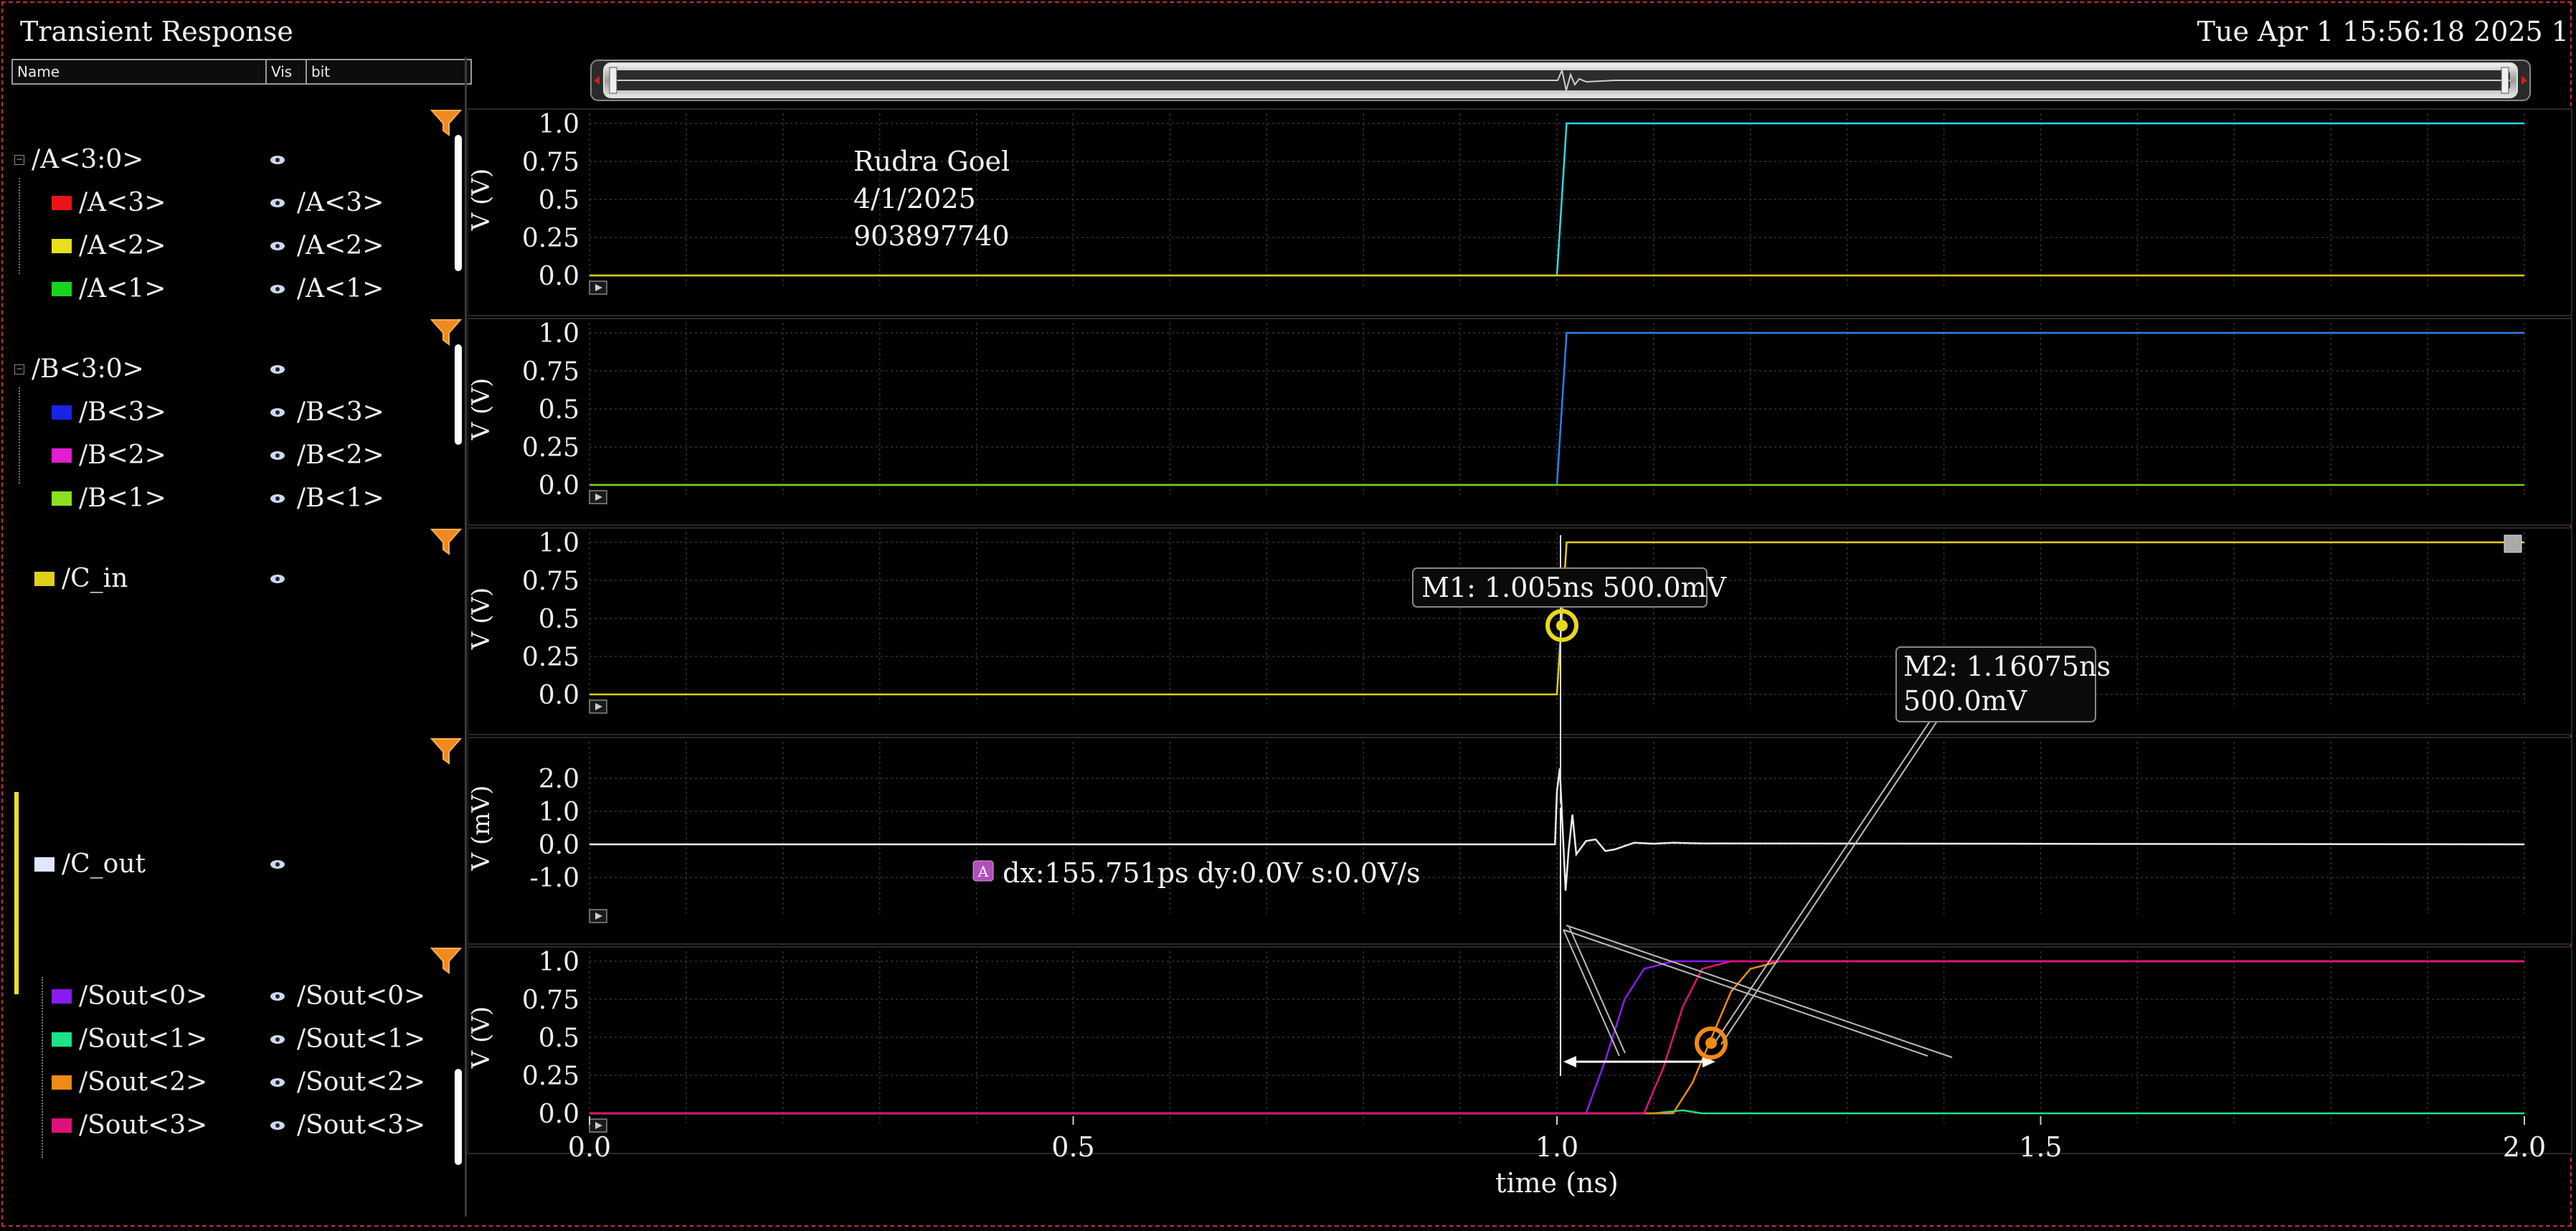 Image resolution: width=2576 pixels, height=1231 pixels. I want to click on window-title: Transient Response, so click(156, 31).